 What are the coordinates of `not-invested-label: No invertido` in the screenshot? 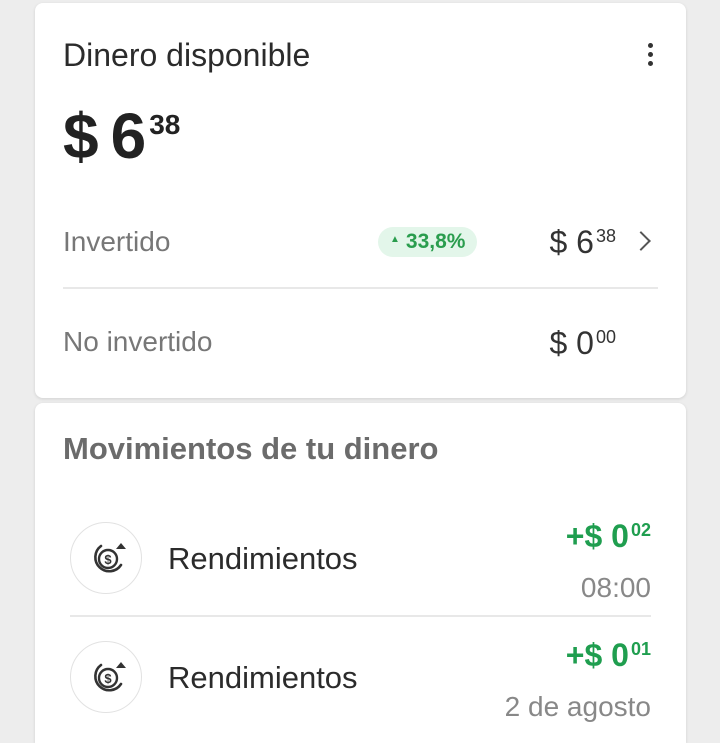 It's located at (138, 341).